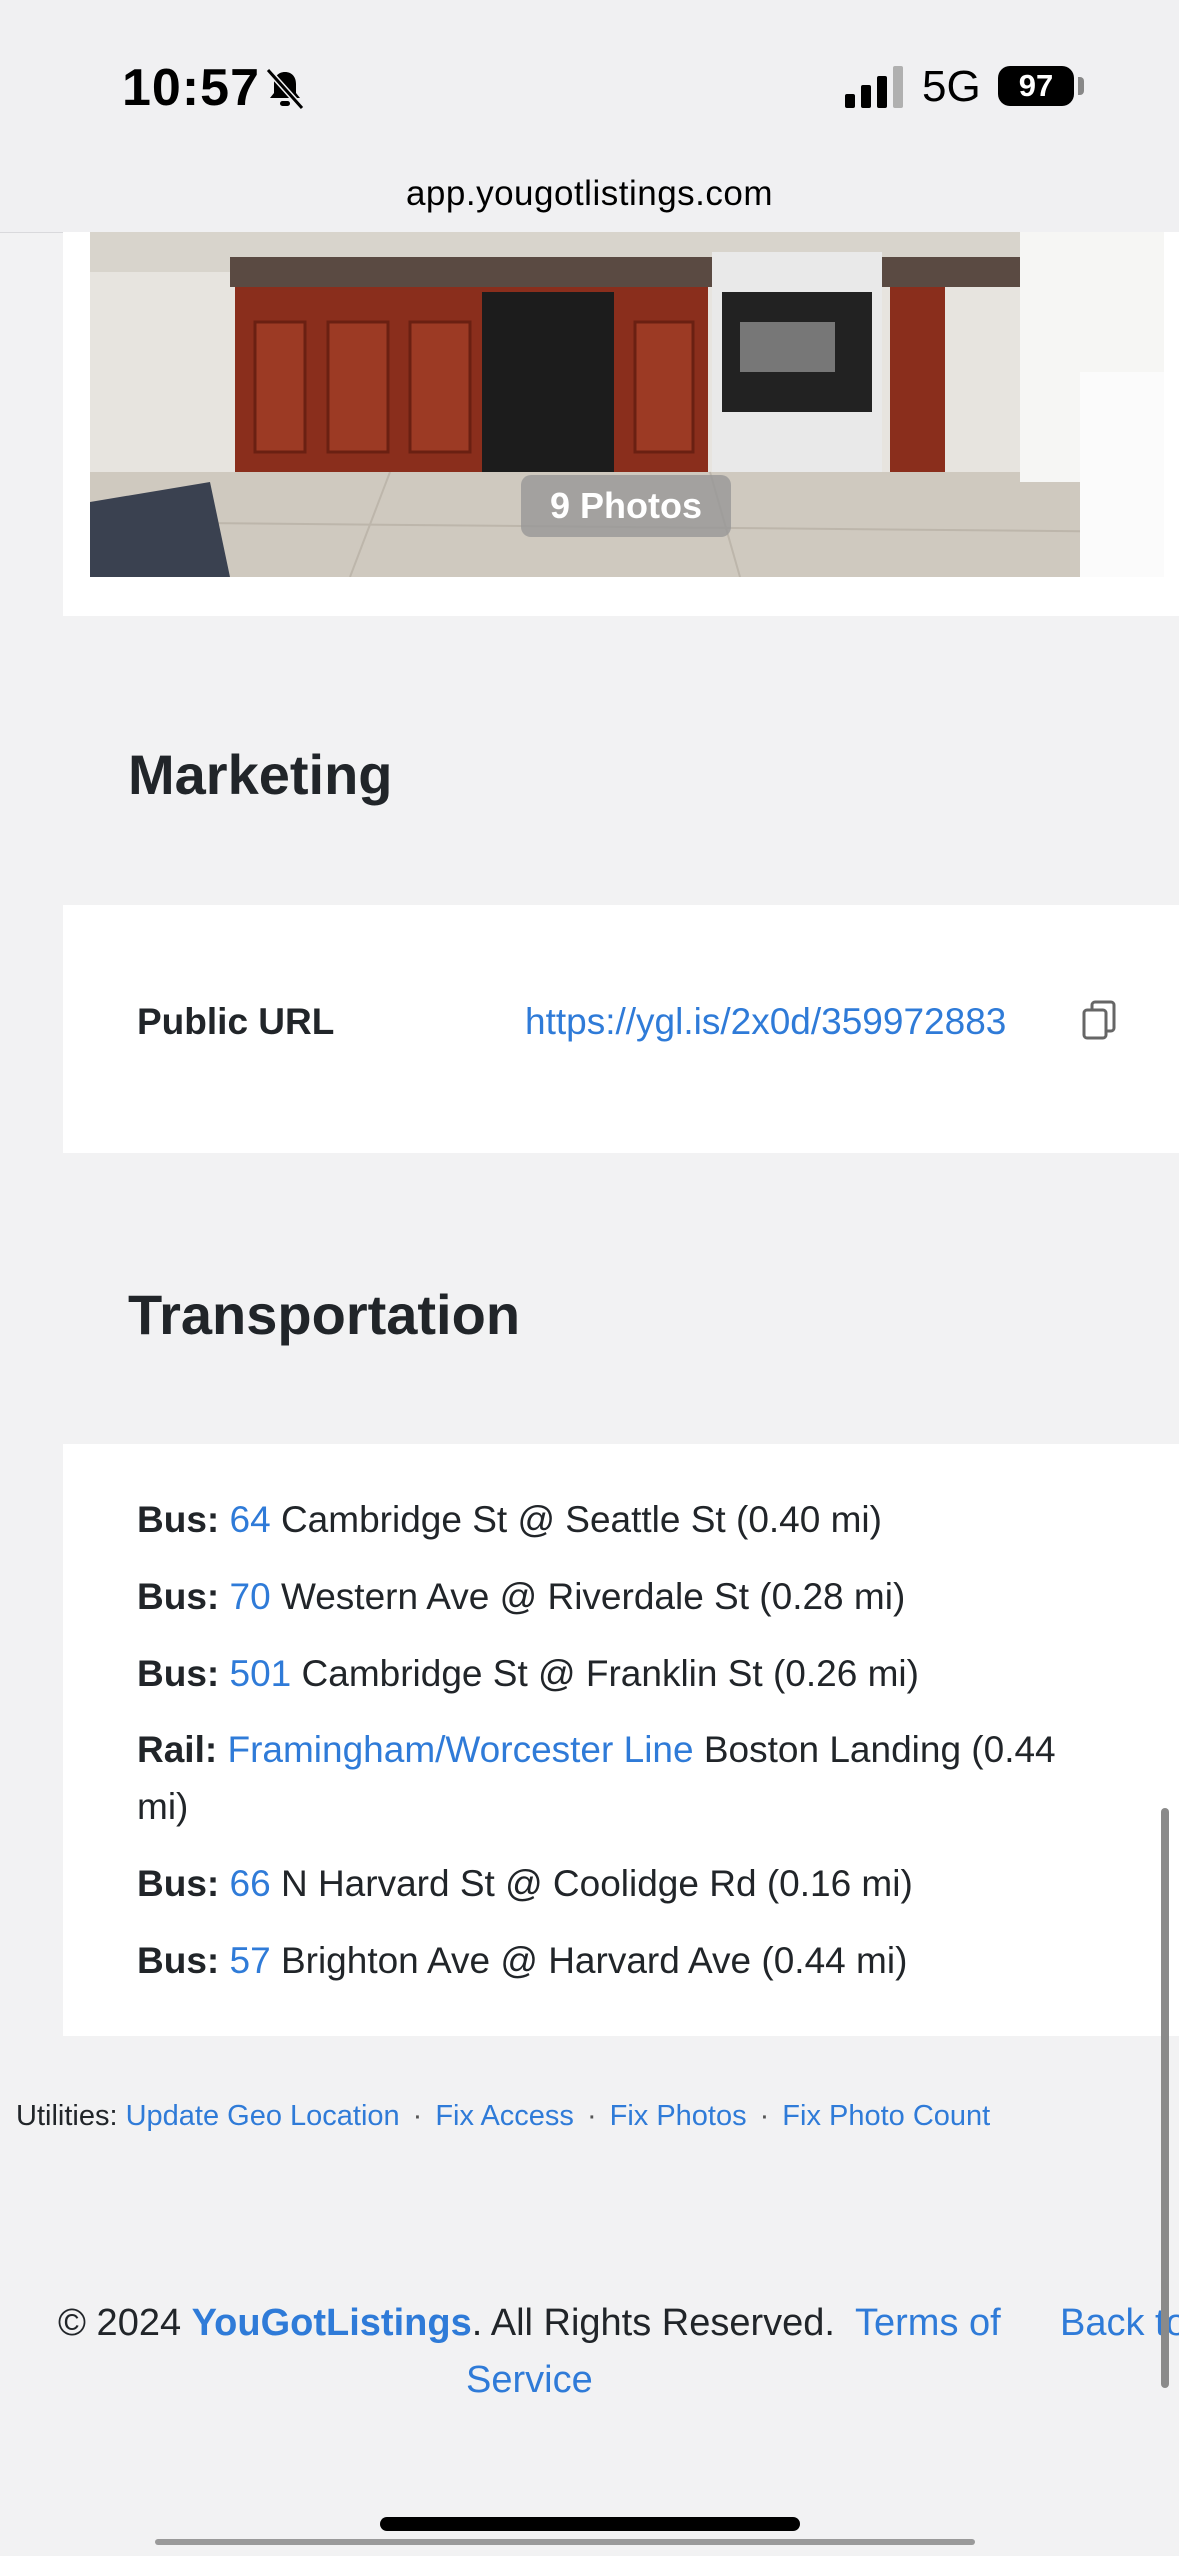  I want to click on utilities-label: Utilities:, so click(67, 2116).